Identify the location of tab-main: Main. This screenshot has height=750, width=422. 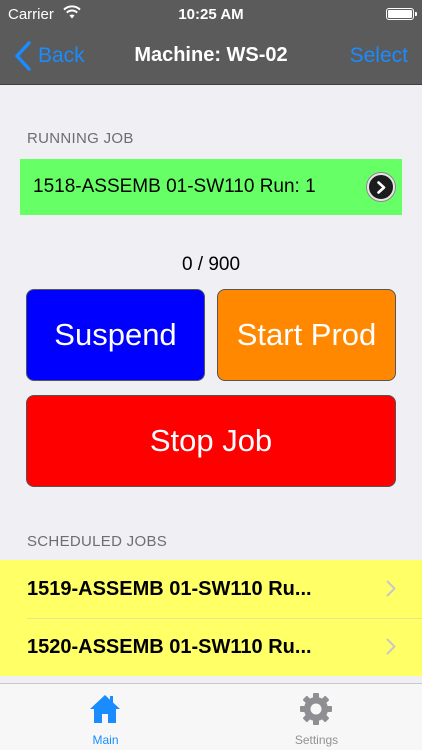
(105, 717).